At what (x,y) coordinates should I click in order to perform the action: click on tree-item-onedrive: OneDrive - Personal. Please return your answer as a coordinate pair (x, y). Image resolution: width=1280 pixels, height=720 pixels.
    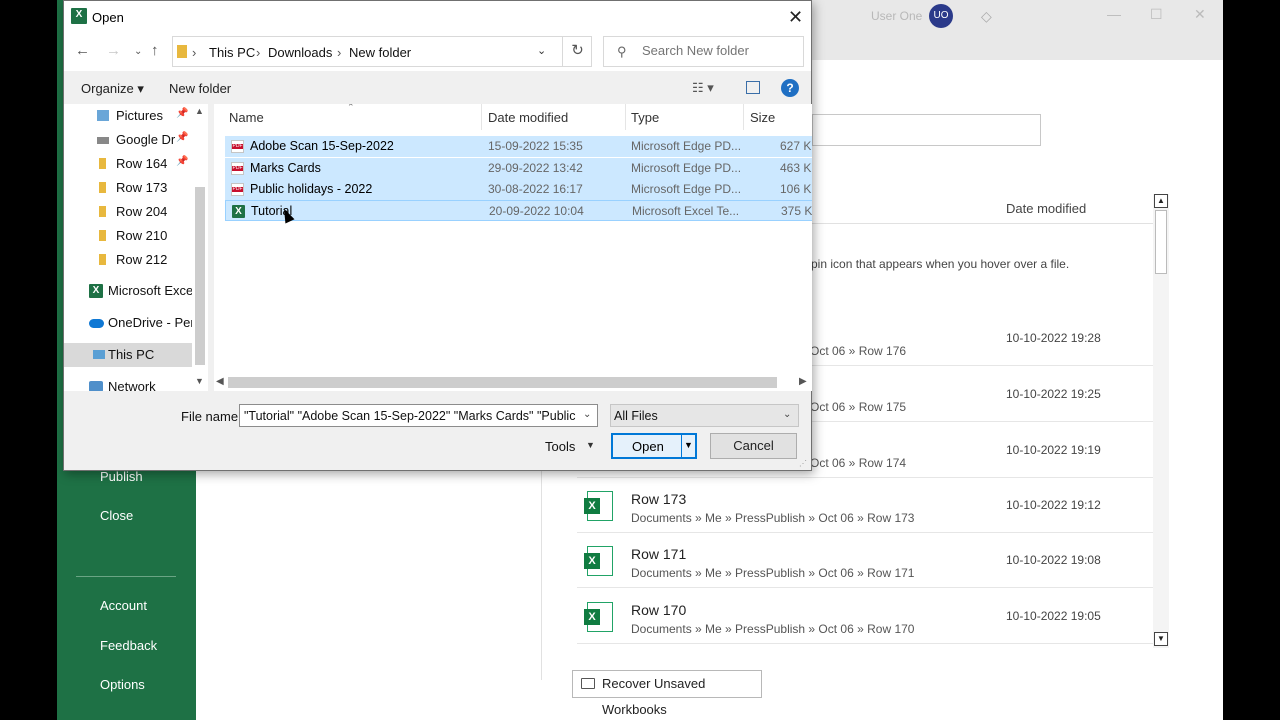
    Looking at the image, I should click on (128, 323).